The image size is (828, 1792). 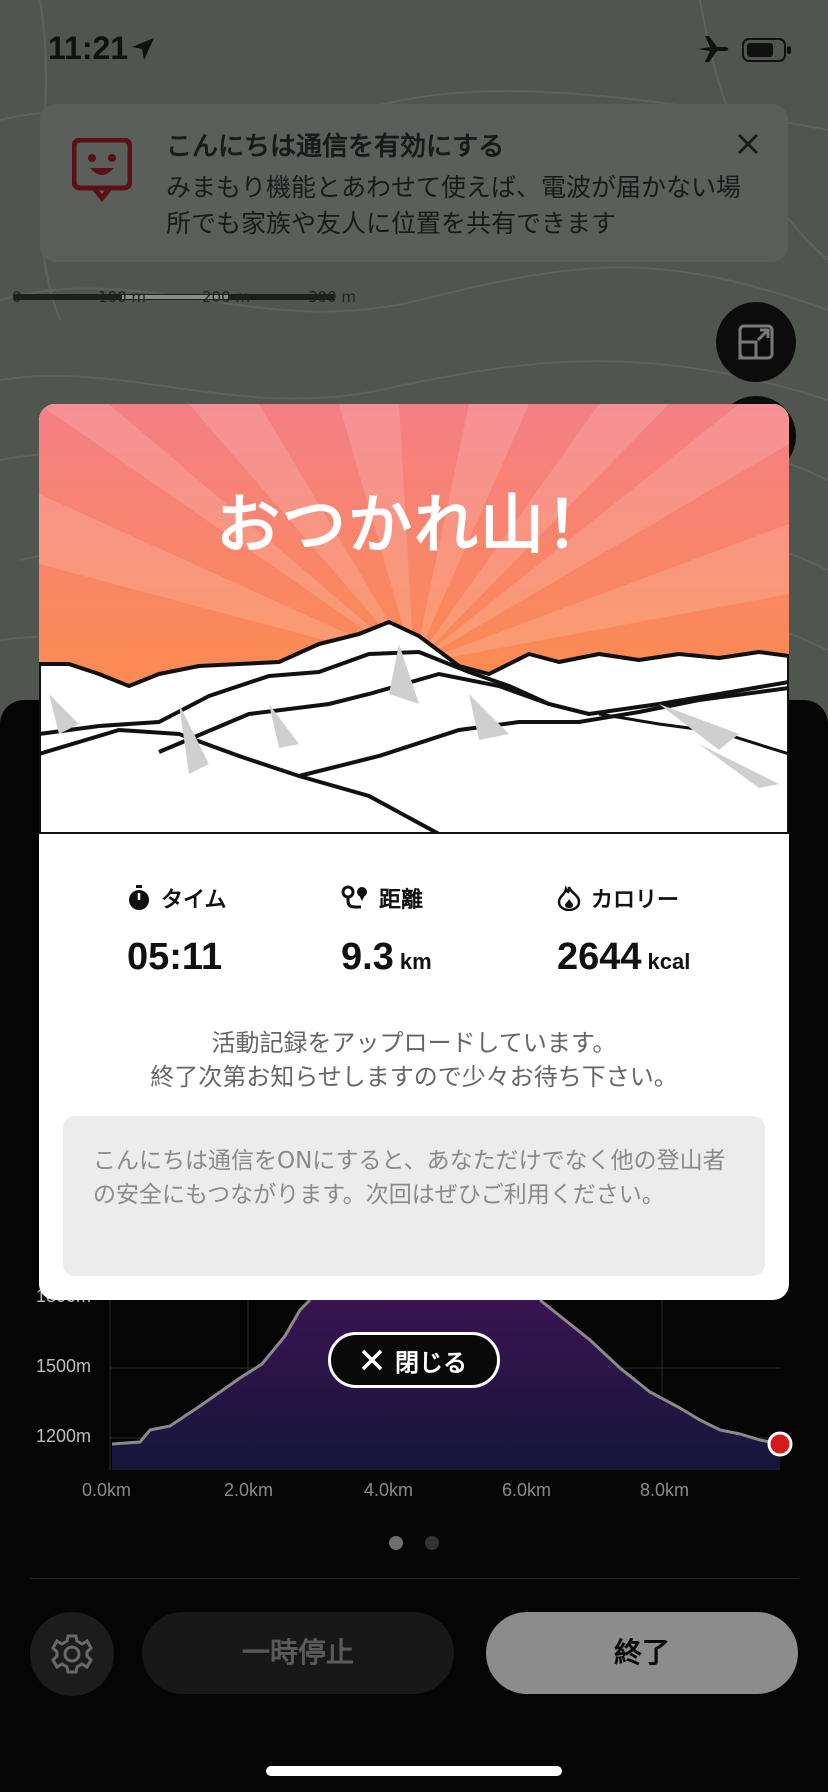 I want to click on x-label-8: 8.0km, so click(x=665, y=1490).